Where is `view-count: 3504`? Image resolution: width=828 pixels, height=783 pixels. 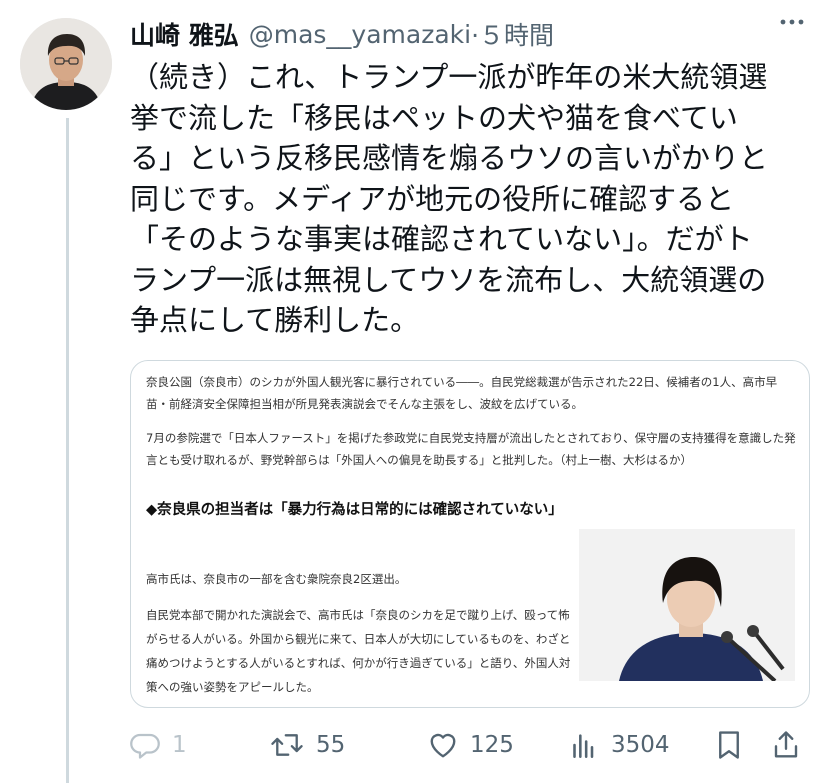
view-count: 3504 is located at coordinates (640, 745).